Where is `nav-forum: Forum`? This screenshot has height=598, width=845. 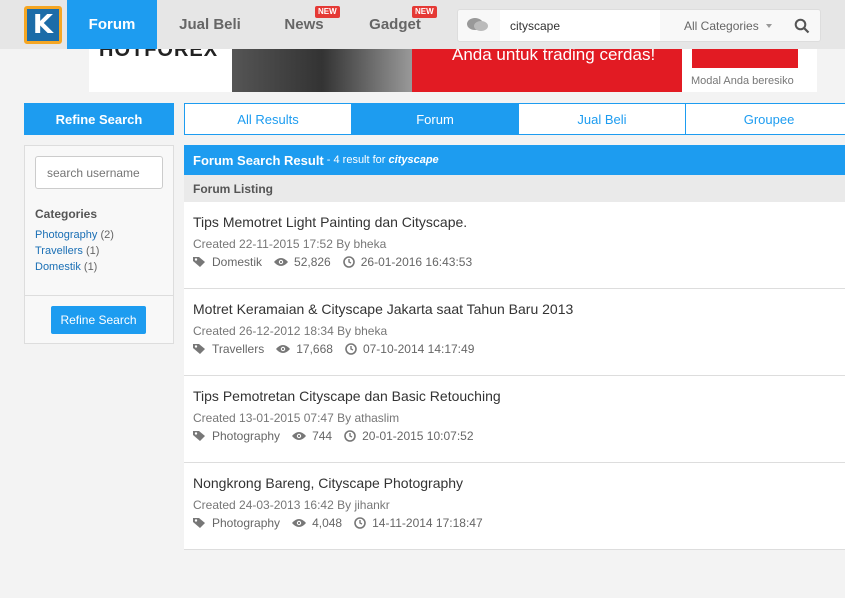 nav-forum: Forum is located at coordinates (112, 24).